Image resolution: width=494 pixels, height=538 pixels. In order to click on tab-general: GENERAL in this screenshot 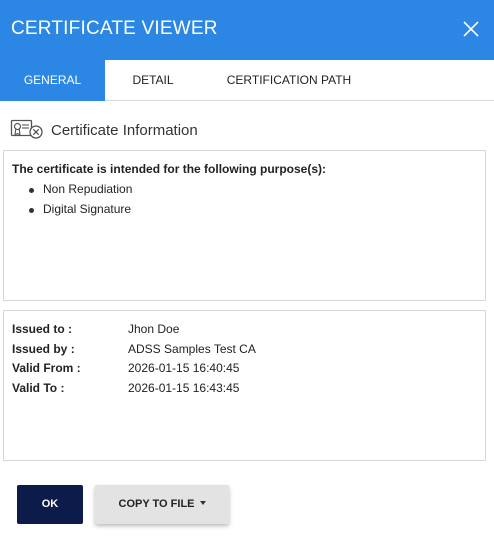, I will do `click(52, 80)`.